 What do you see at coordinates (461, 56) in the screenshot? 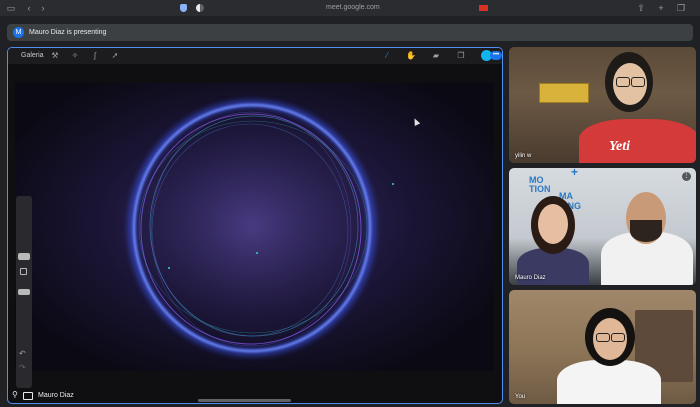
I see `layers-icon: ❐` at bounding box center [461, 56].